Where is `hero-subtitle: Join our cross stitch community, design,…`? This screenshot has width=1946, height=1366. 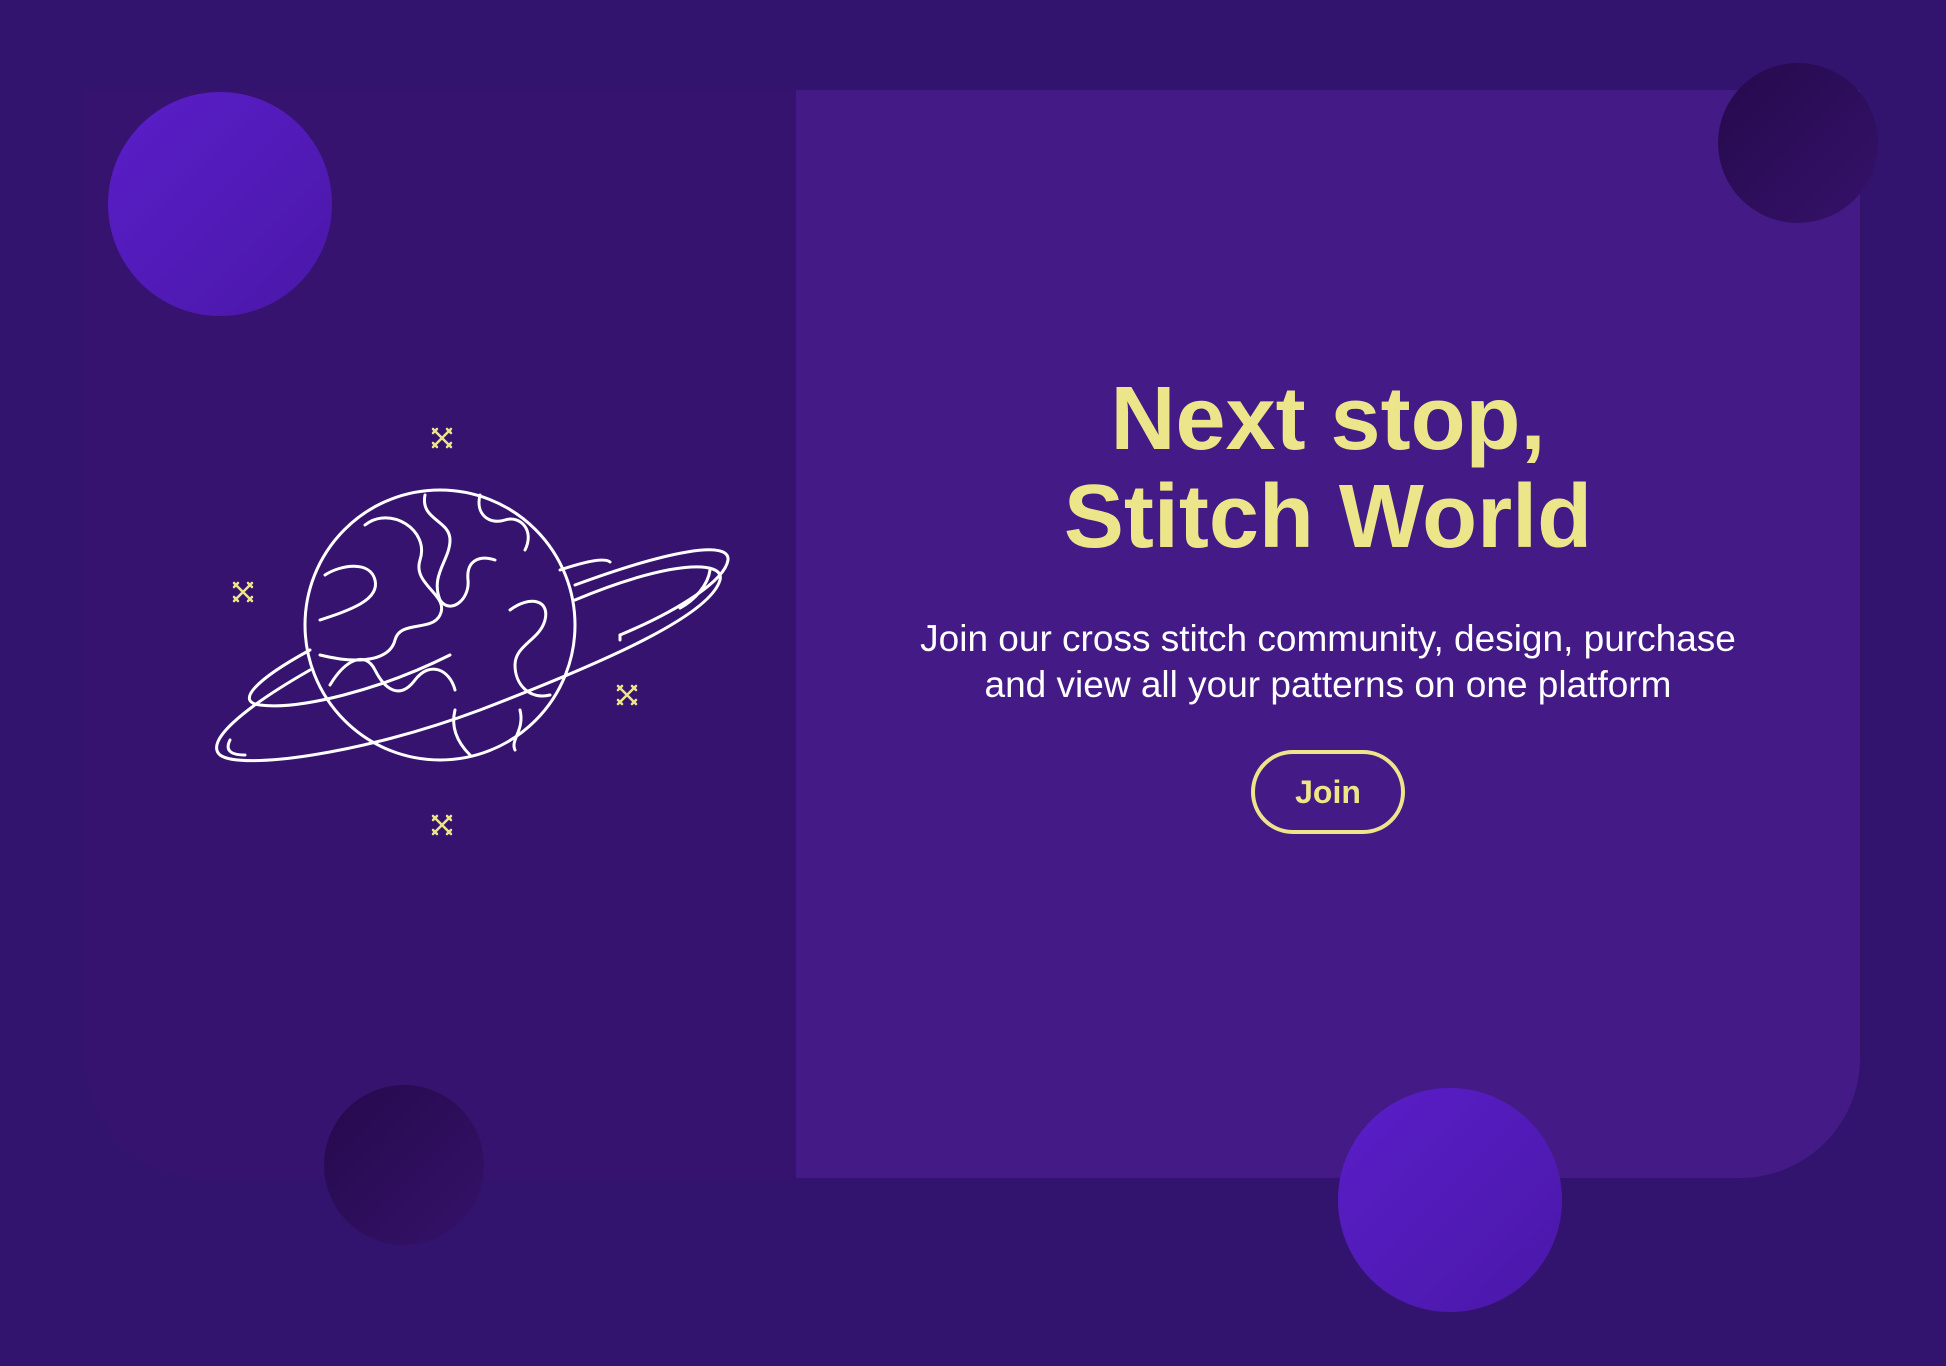 hero-subtitle: Join our cross stitch community, design,… is located at coordinates (1328, 662).